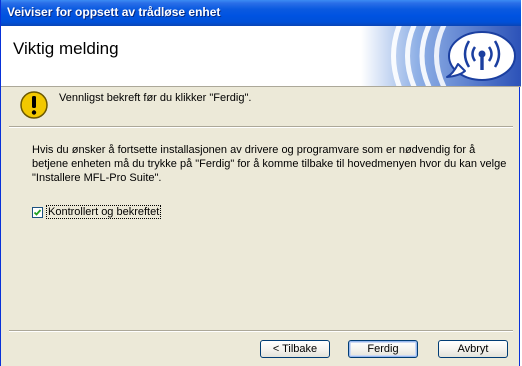  I want to click on finish-button: Ferdig, so click(383, 349).